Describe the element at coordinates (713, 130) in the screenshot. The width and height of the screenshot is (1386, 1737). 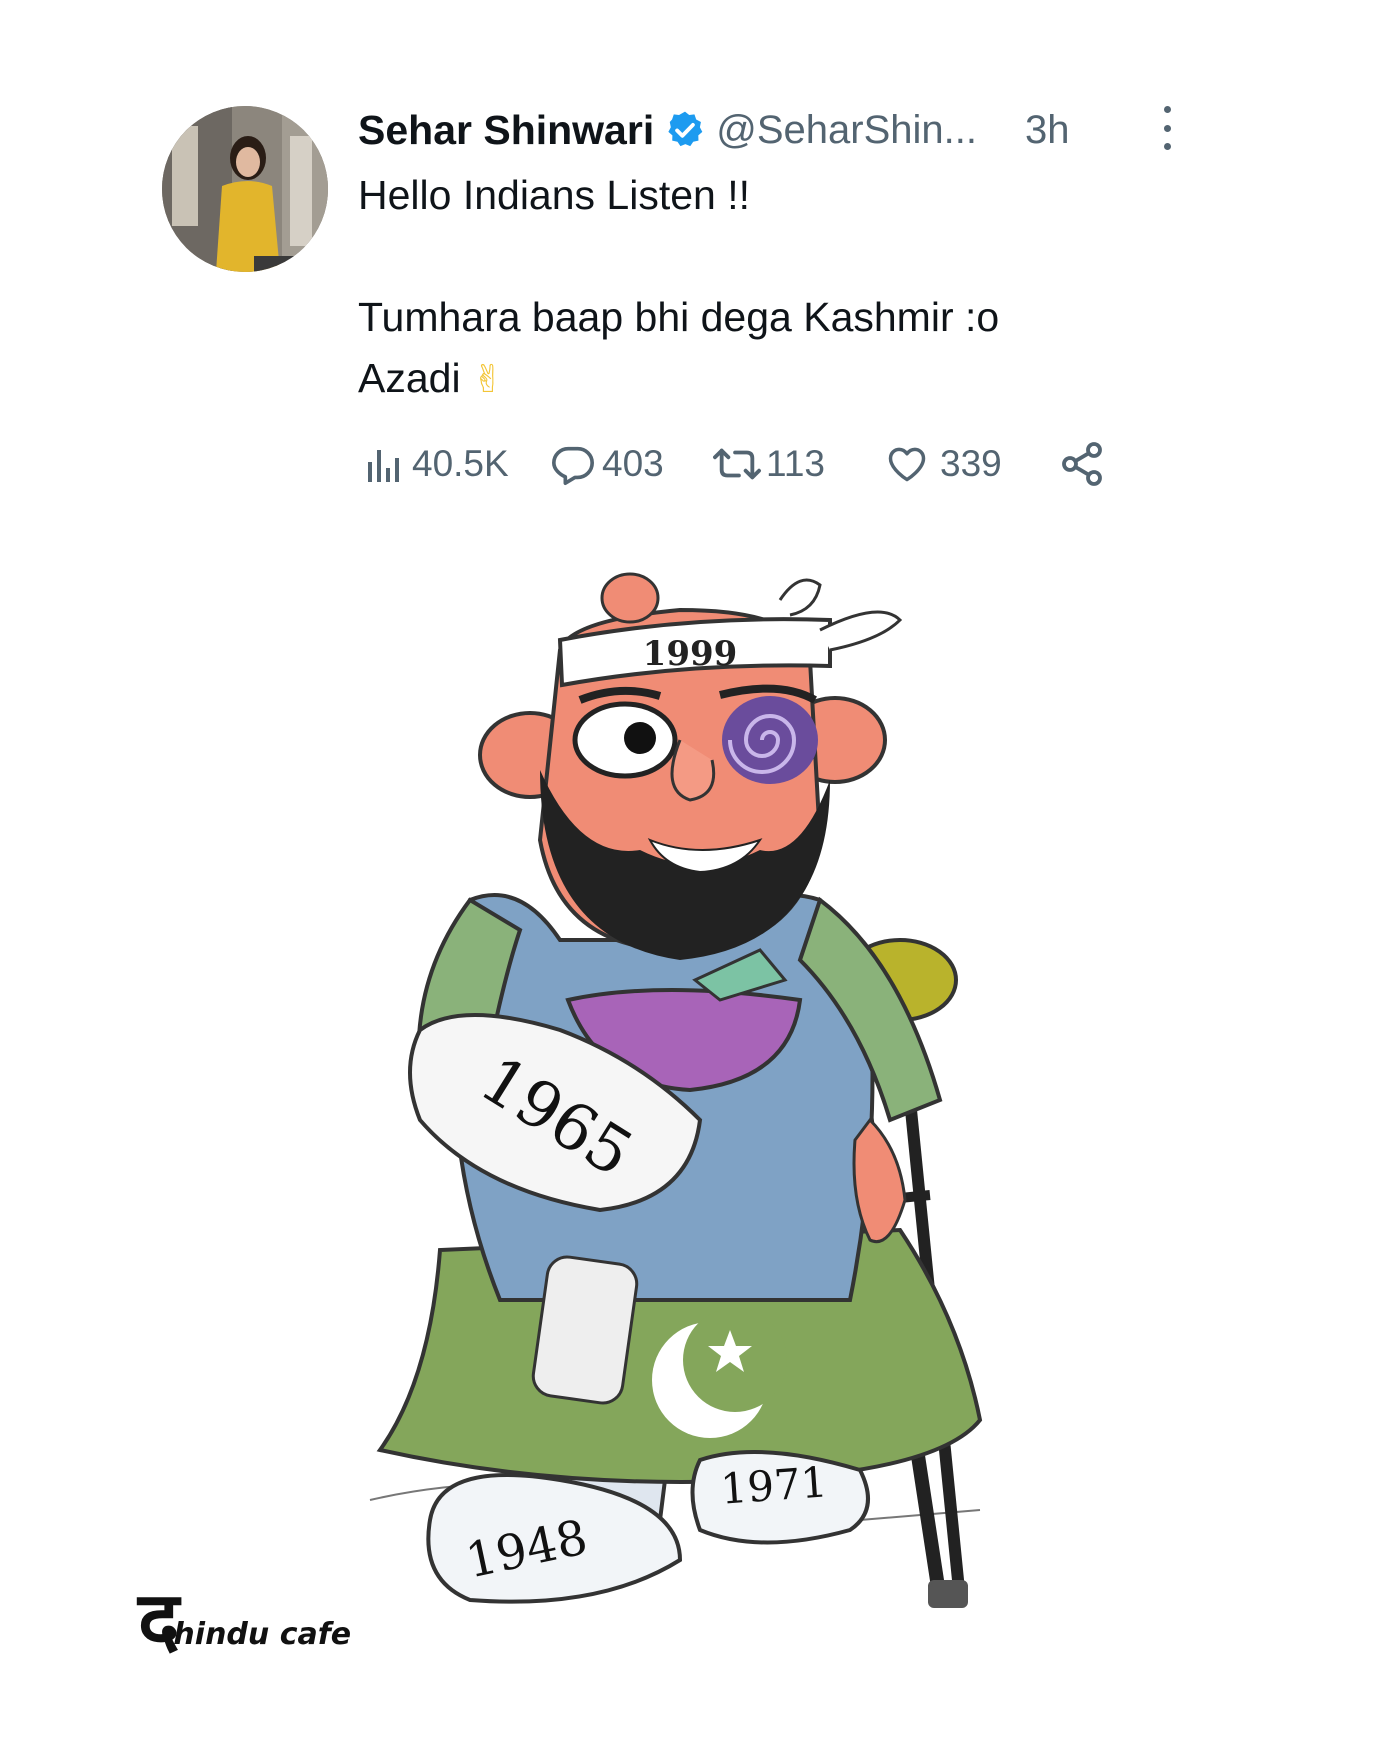
I see `tweet-header: Sehar Shinwari @SeharShin... 3h` at that location.